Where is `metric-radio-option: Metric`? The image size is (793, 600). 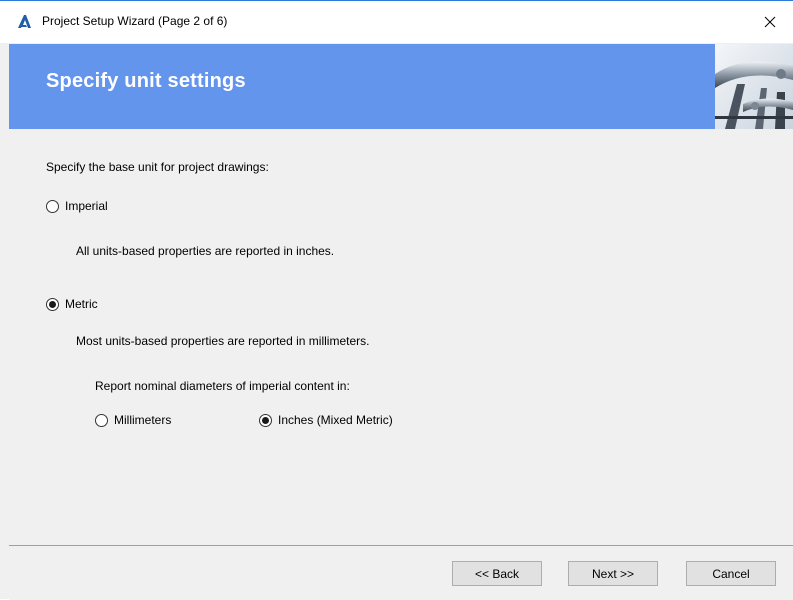 metric-radio-option: Metric is located at coordinates (72, 304).